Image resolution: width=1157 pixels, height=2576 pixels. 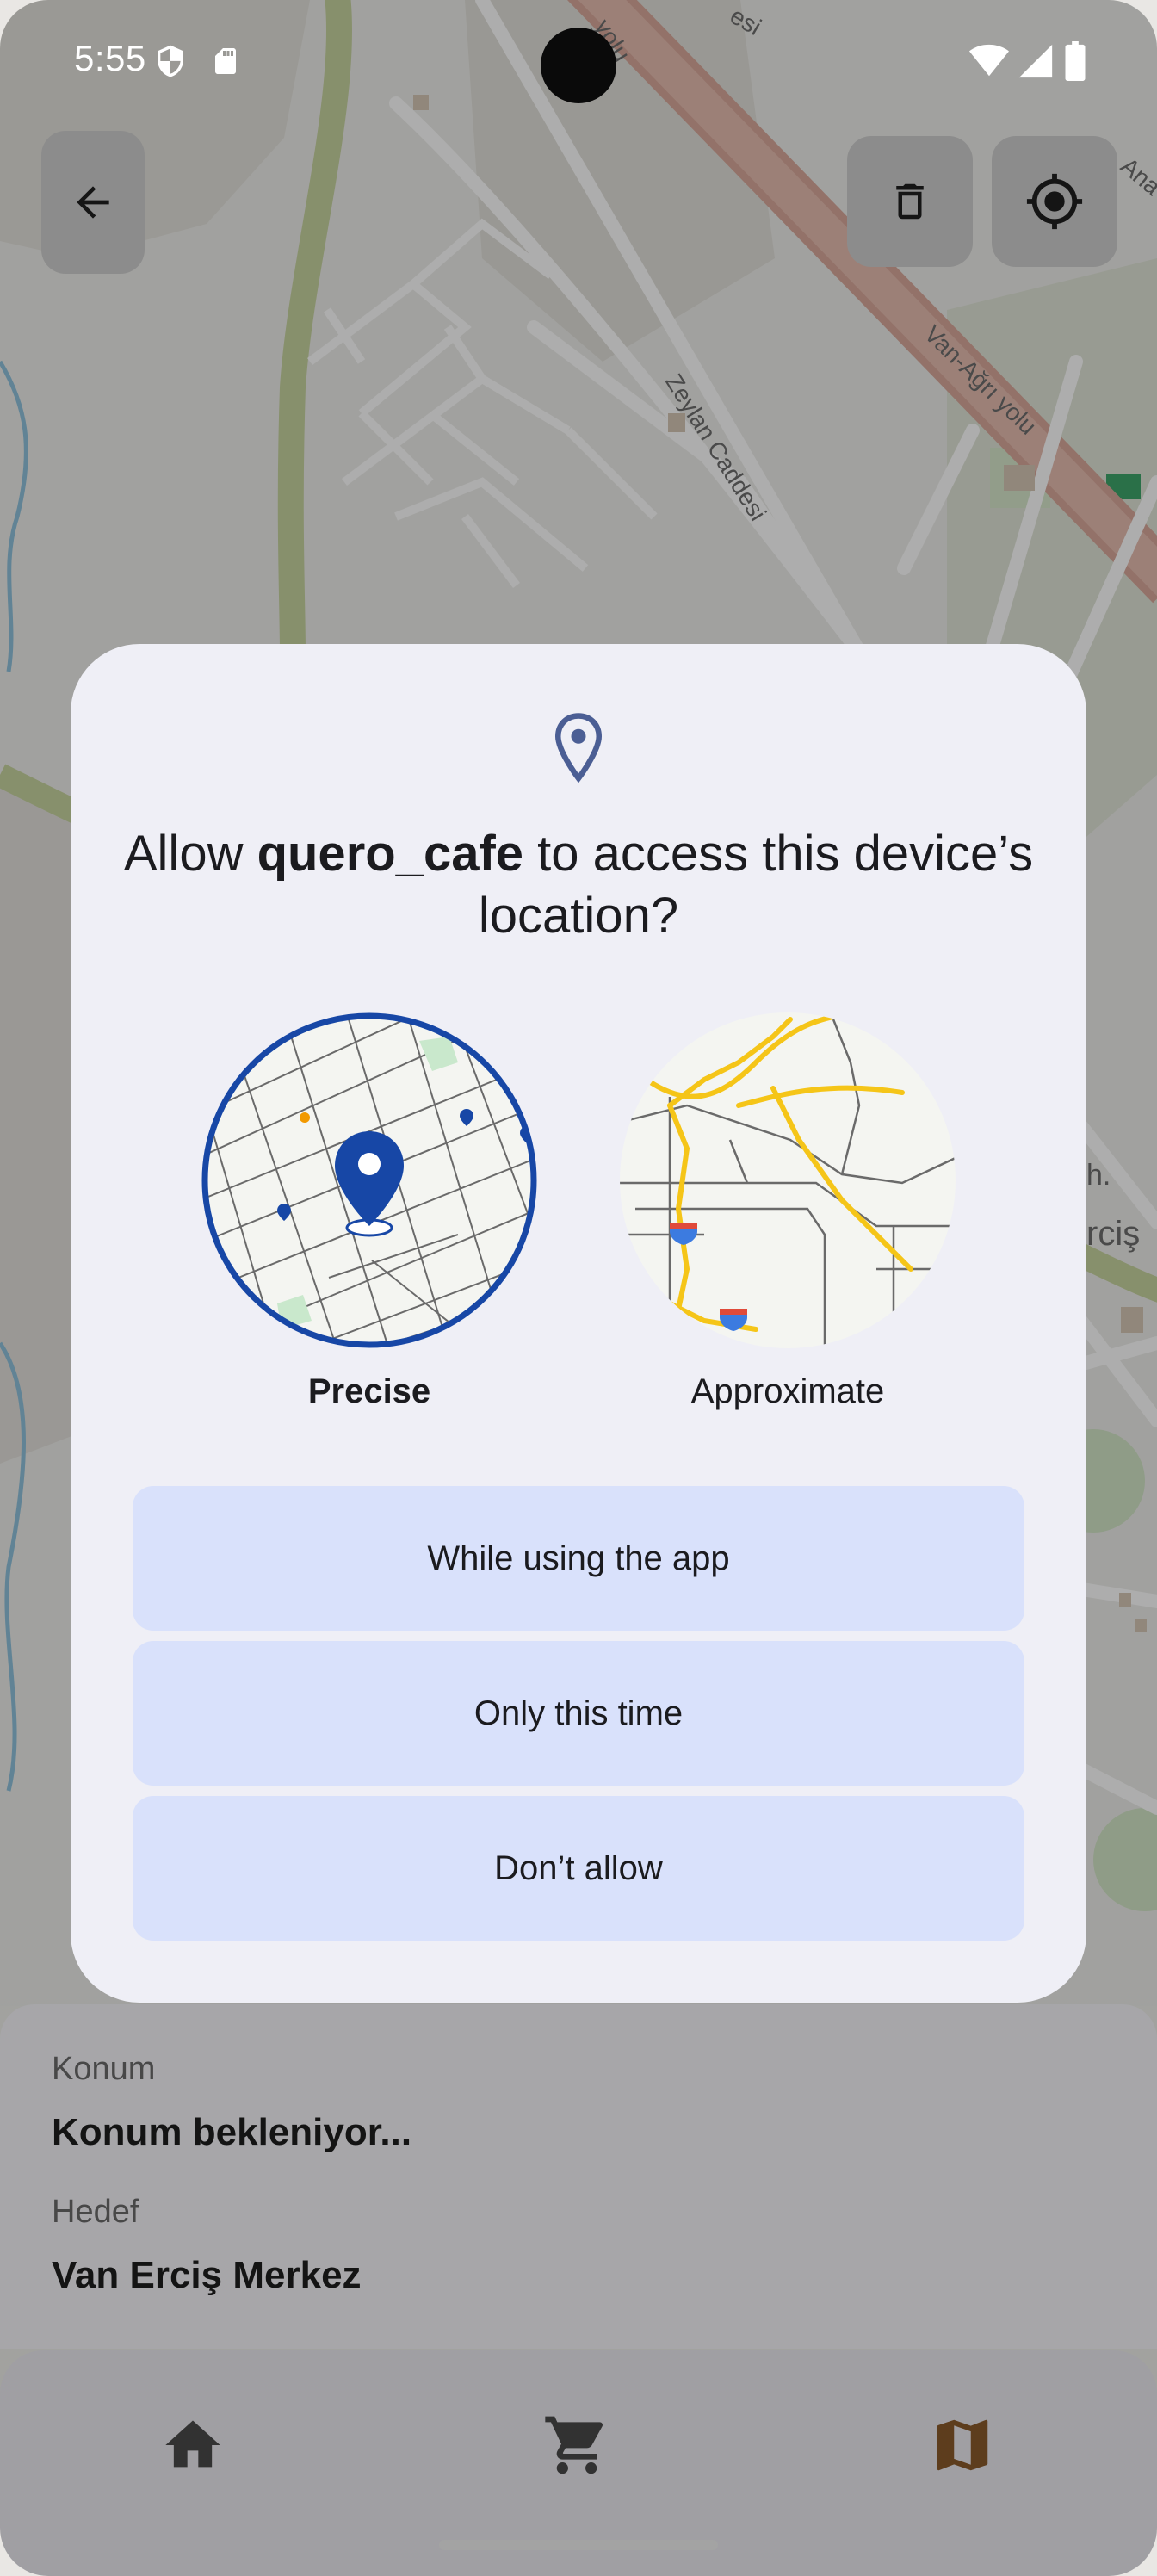 What do you see at coordinates (170, 61) in the screenshot?
I see `shield-icon` at bounding box center [170, 61].